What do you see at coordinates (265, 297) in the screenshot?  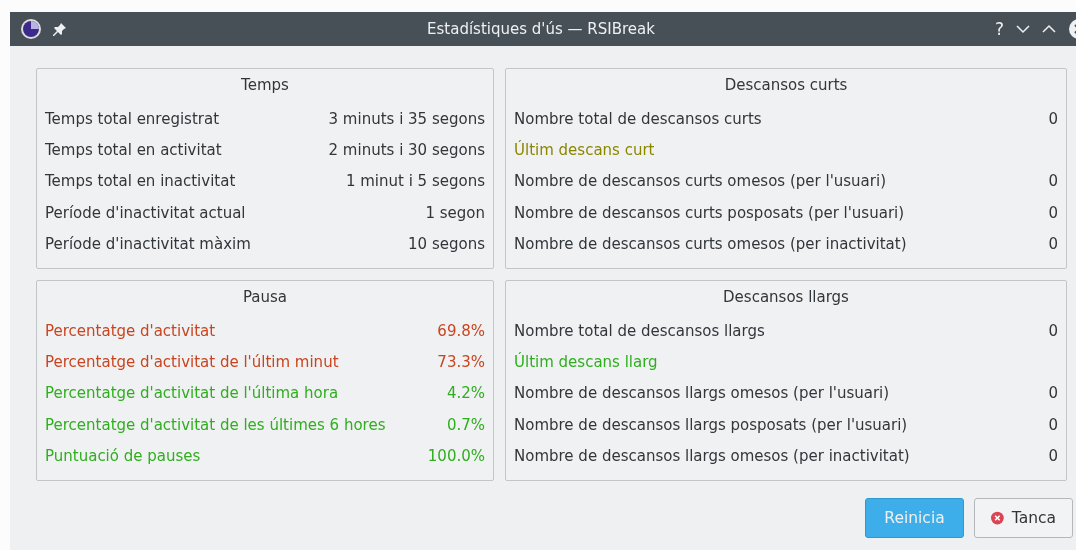 I see `group-title: Pausa` at bounding box center [265, 297].